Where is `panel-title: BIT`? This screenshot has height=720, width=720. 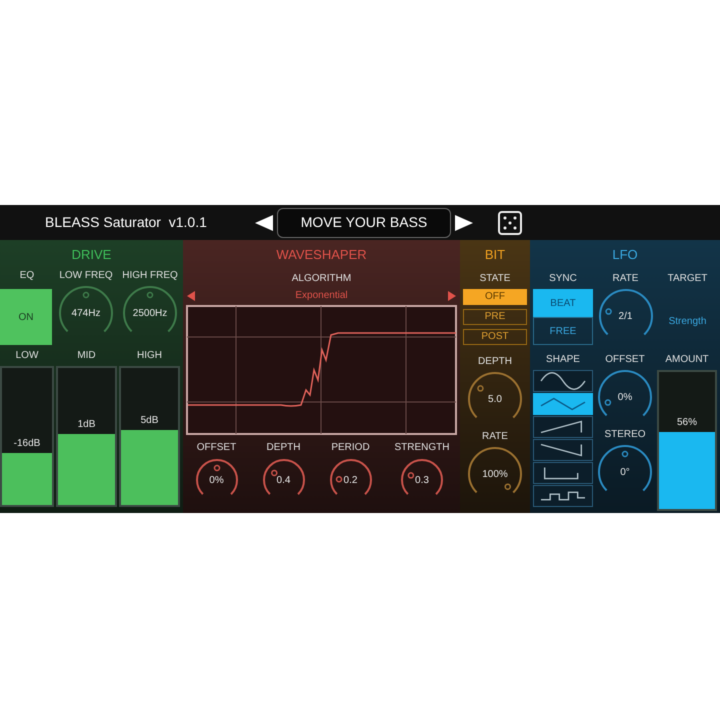
panel-title: BIT is located at coordinates (495, 254).